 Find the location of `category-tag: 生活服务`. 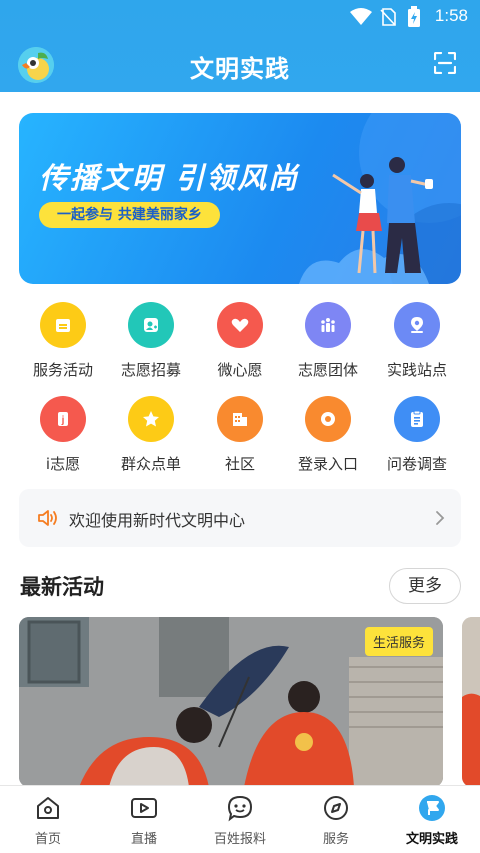

category-tag: 生活服务 is located at coordinates (398, 641).